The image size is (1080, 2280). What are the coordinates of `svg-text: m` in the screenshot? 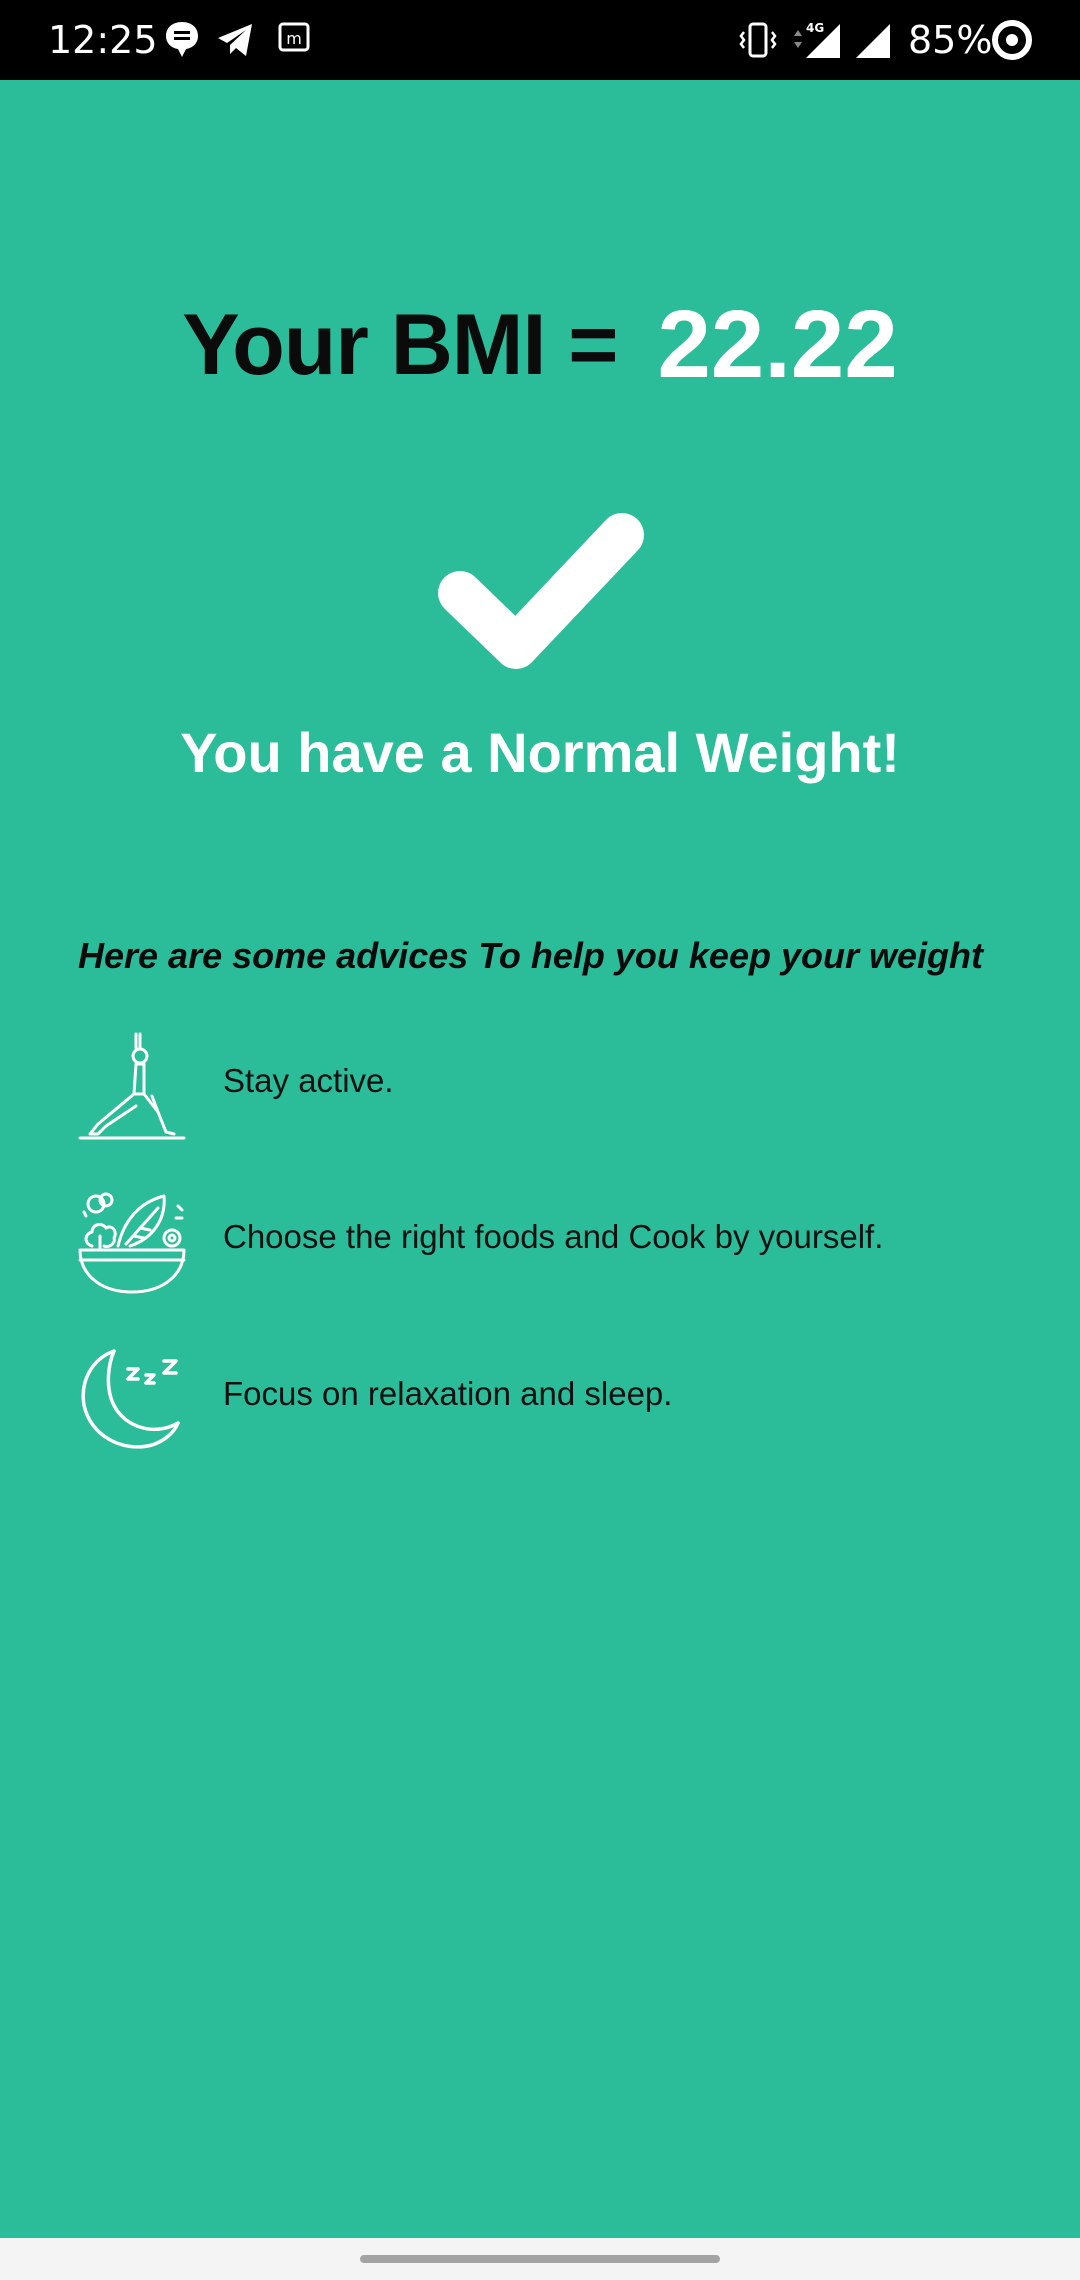 It's located at (294, 38).